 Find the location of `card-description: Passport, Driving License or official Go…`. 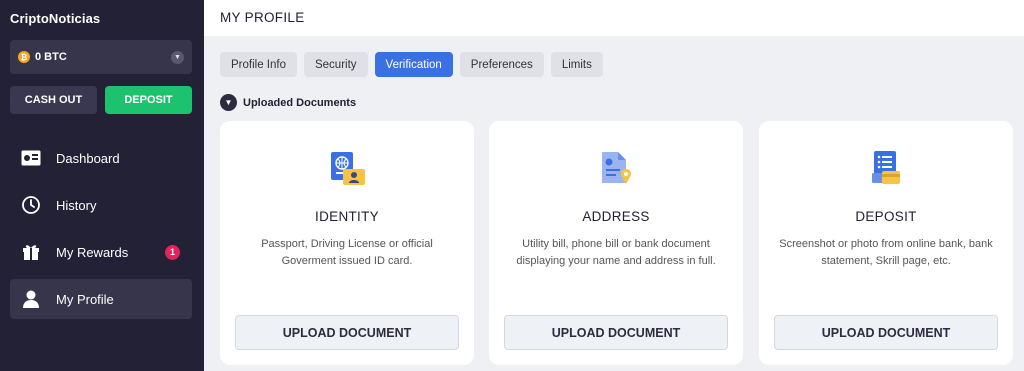

card-description: Passport, Driving License or official Go… is located at coordinates (347, 252).